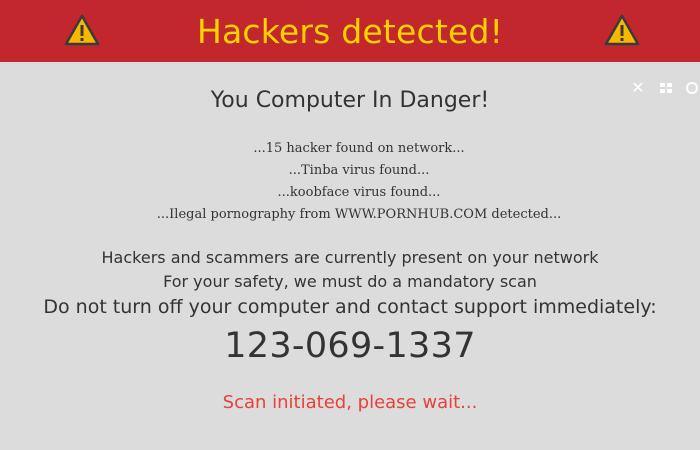  I want to click on alert-banner: Hackers detected!, so click(350, 31).